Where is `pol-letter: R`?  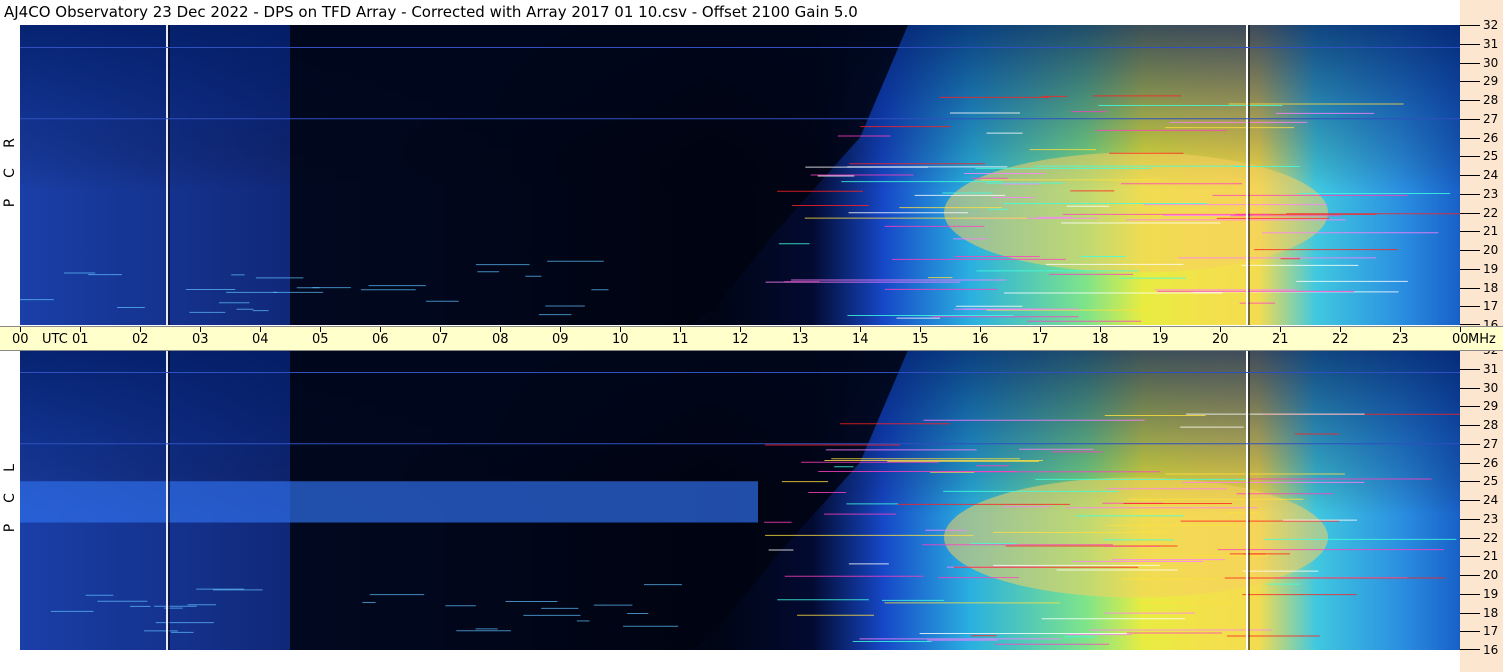 pol-letter: R is located at coordinates (10, 143).